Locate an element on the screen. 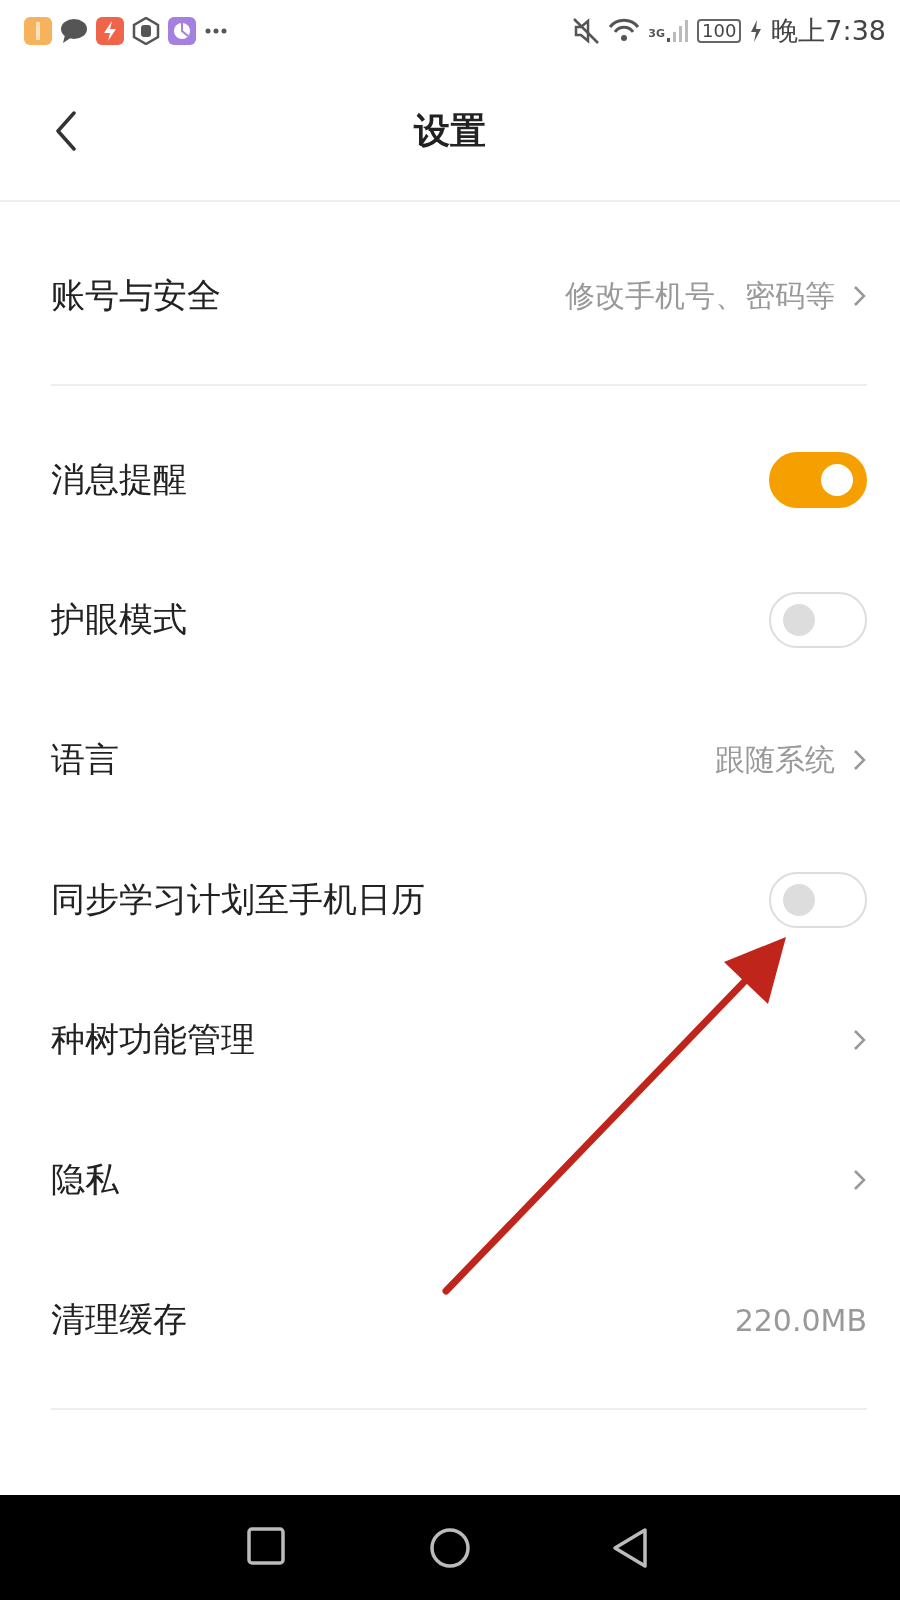 The image size is (900, 1600). setting-label: 隐私 is located at coordinates (85, 1179).